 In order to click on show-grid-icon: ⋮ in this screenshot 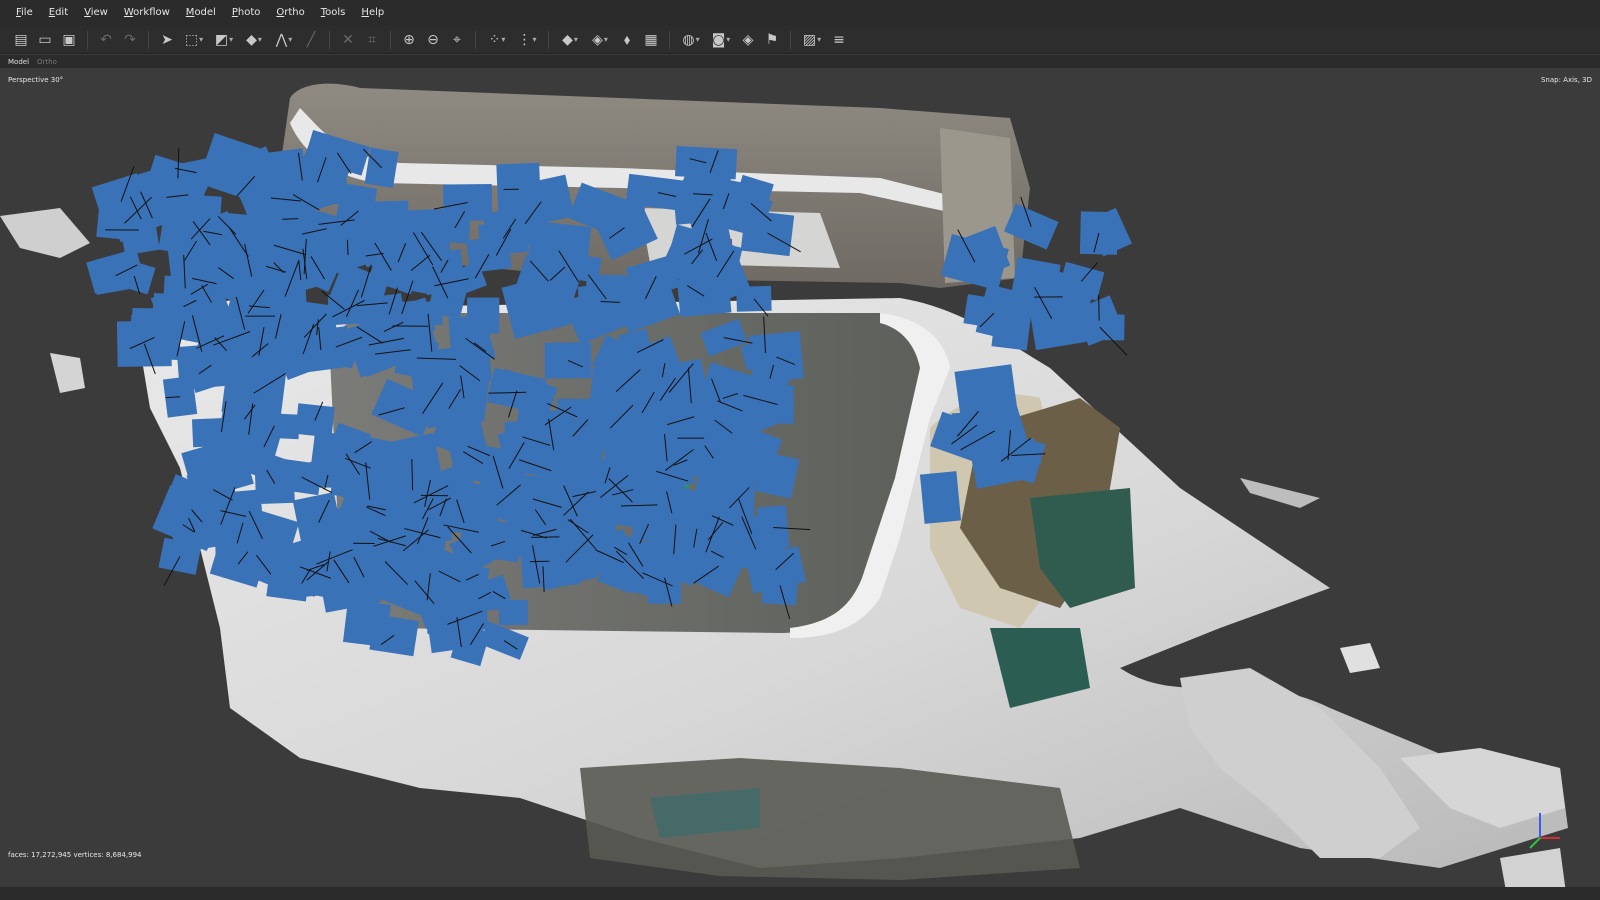, I will do `click(524, 39)`.